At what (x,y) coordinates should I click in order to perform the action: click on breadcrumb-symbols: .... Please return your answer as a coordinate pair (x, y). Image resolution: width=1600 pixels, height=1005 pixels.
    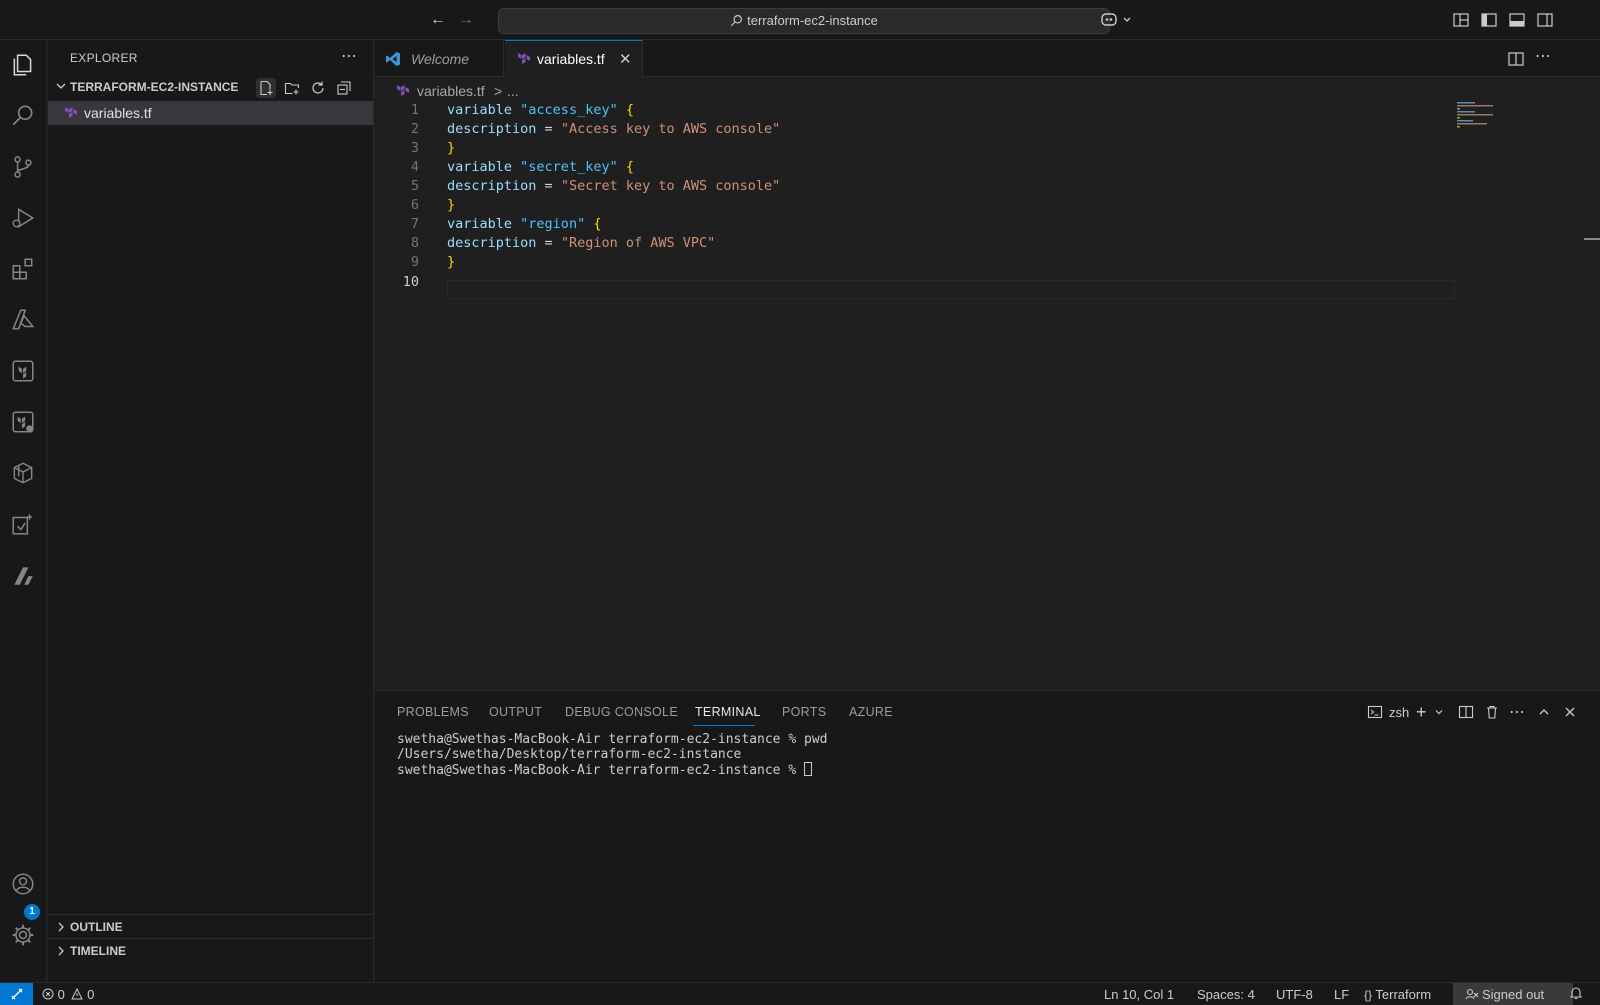
    Looking at the image, I should click on (513, 91).